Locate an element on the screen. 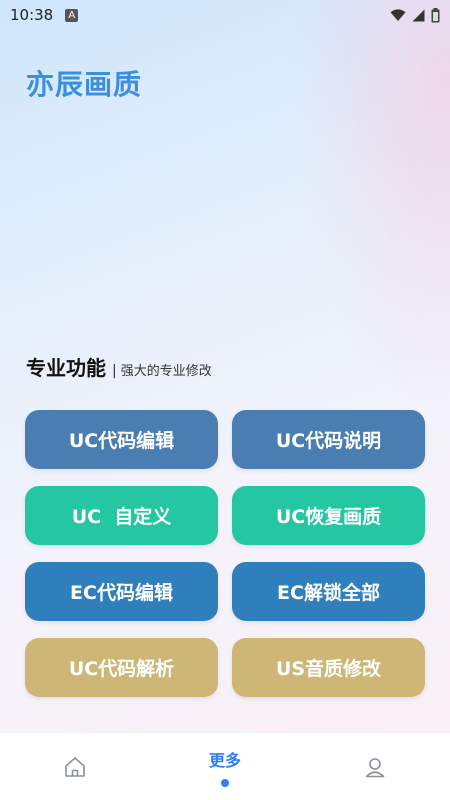 This screenshot has height=800, width=450. bottom-nav: 更多 is located at coordinates (225, 766).